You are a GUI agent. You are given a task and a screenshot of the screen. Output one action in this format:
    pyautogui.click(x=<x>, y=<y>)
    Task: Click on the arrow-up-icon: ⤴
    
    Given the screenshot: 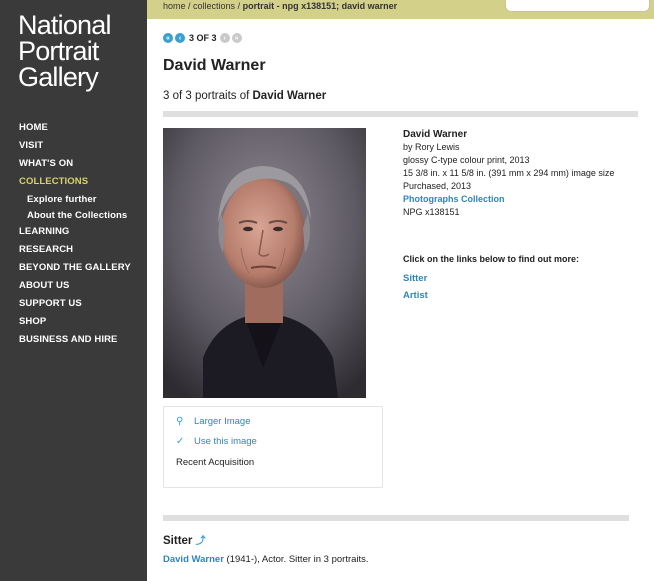 What is the action you would take?
    pyautogui.click(x=201, y=541)
    